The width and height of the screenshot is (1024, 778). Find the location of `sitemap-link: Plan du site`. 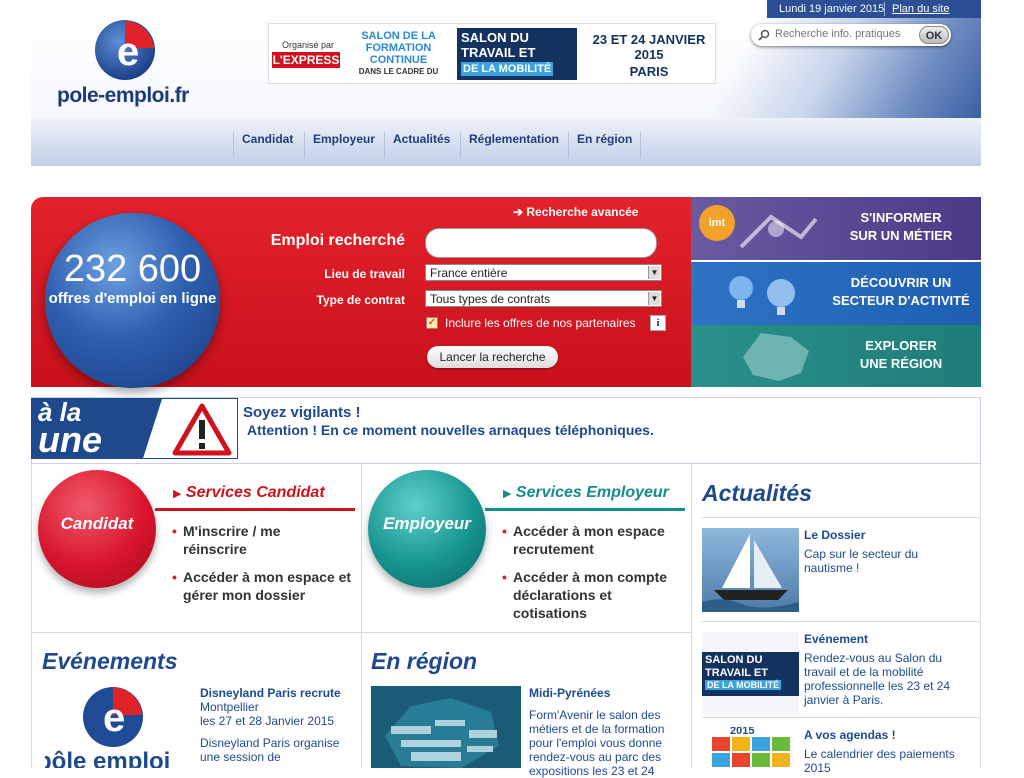

sitemap-link: Plan du site is located at coordinates (920, 9).